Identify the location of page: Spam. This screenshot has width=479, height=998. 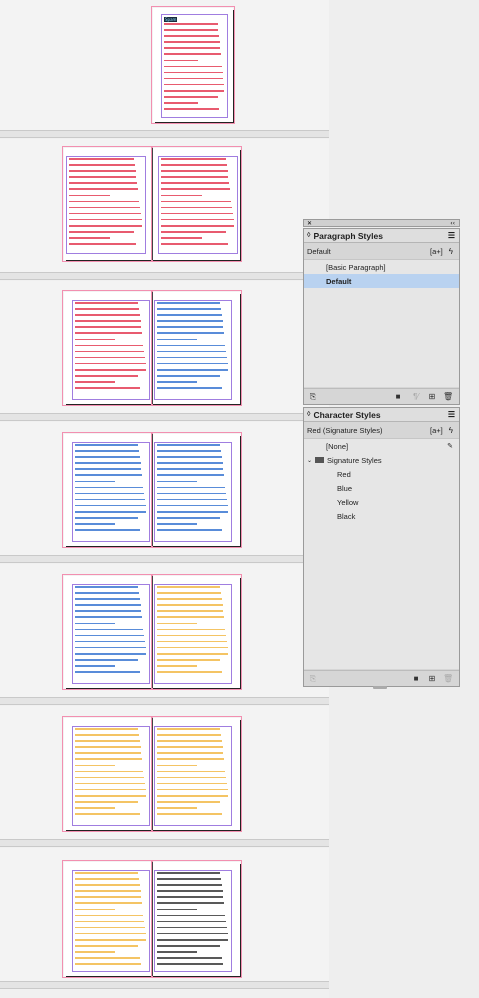
(193, 65).